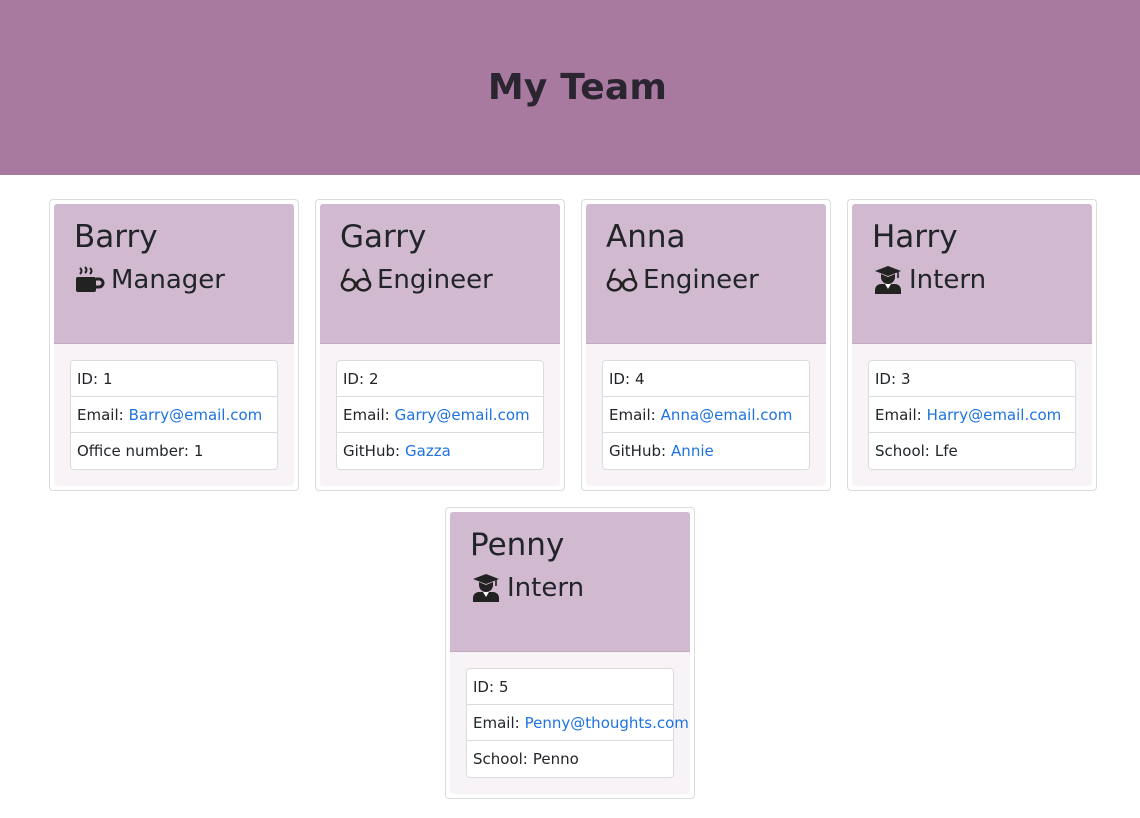 The width and height of the screenshot is (1140, 818). Describe the element at coordinates (706, 379) in the screenshot. I see `id-row: ID: 4` at that location.